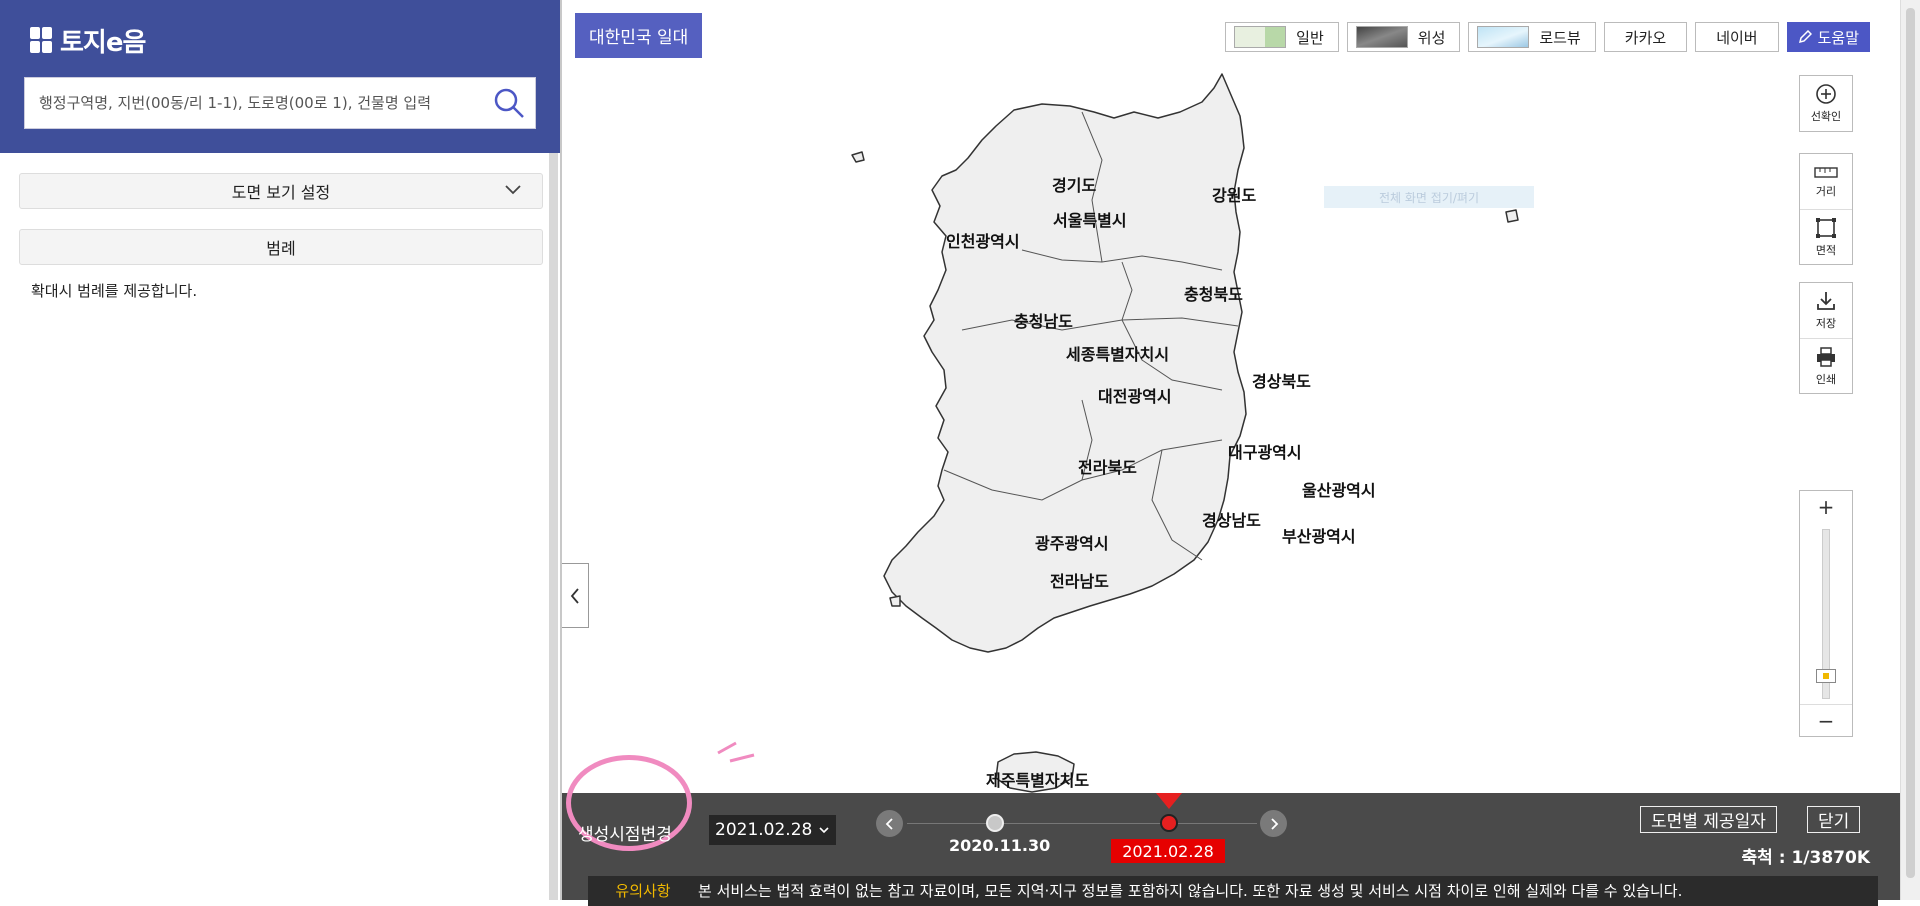  I want to click on app-logo: 토지e음, so click(88, 41).